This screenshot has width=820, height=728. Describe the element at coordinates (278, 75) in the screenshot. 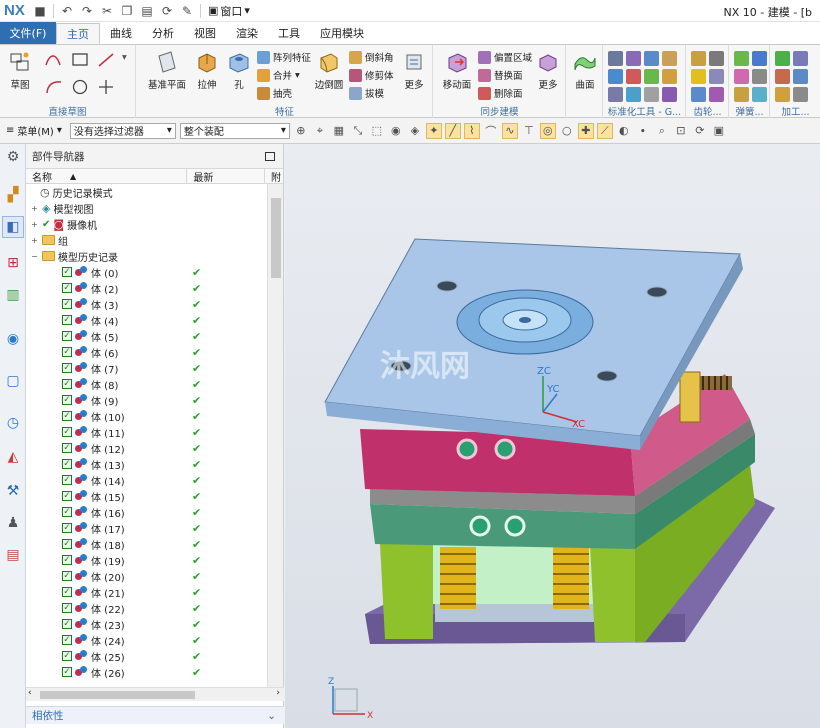

I see `unite-button: 合并 ▾` at that location.